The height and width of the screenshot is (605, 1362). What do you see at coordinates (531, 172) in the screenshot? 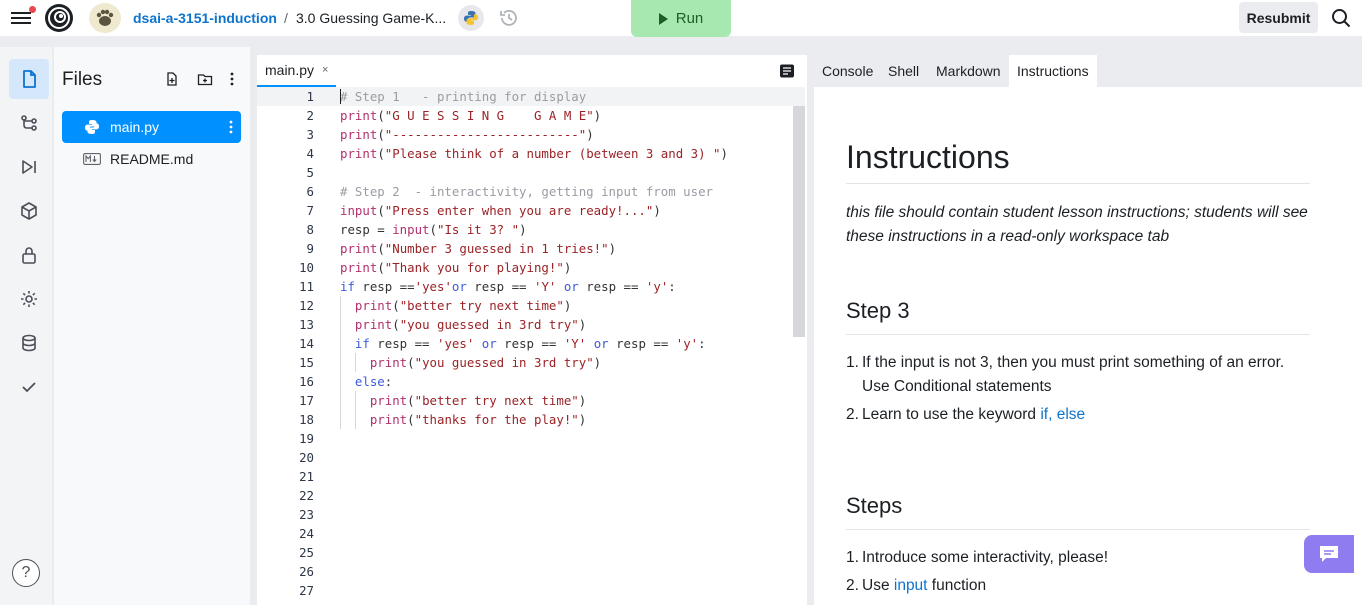
I see `code-line: 5` at bounding box center [531, 172].